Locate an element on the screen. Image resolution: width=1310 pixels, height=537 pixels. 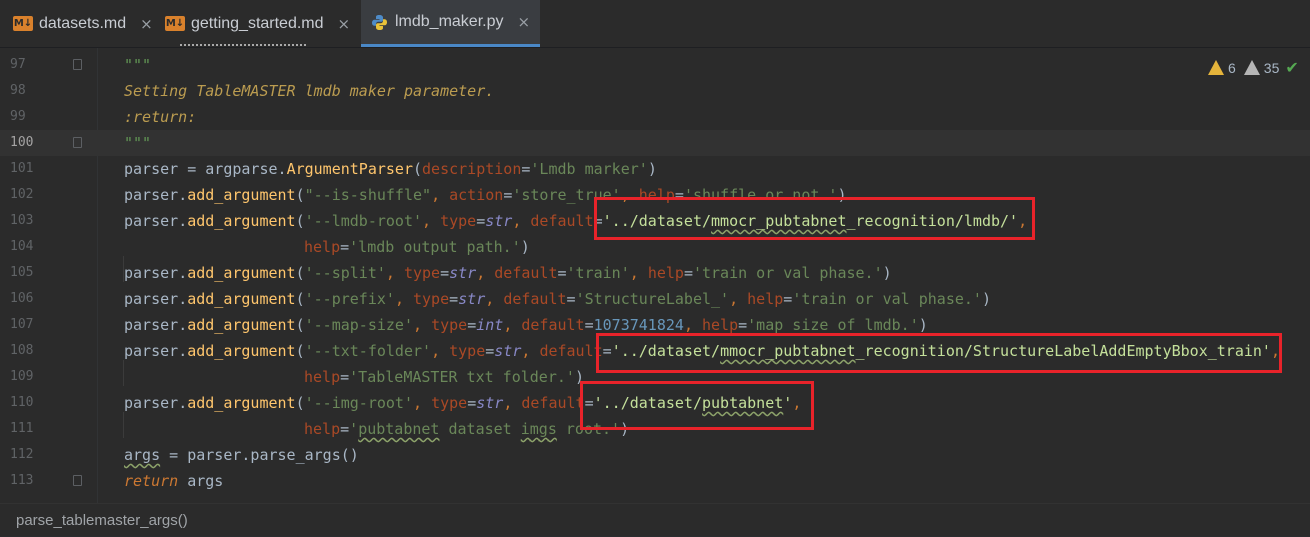
line-number: 105 is located at coordinates (22, 272).